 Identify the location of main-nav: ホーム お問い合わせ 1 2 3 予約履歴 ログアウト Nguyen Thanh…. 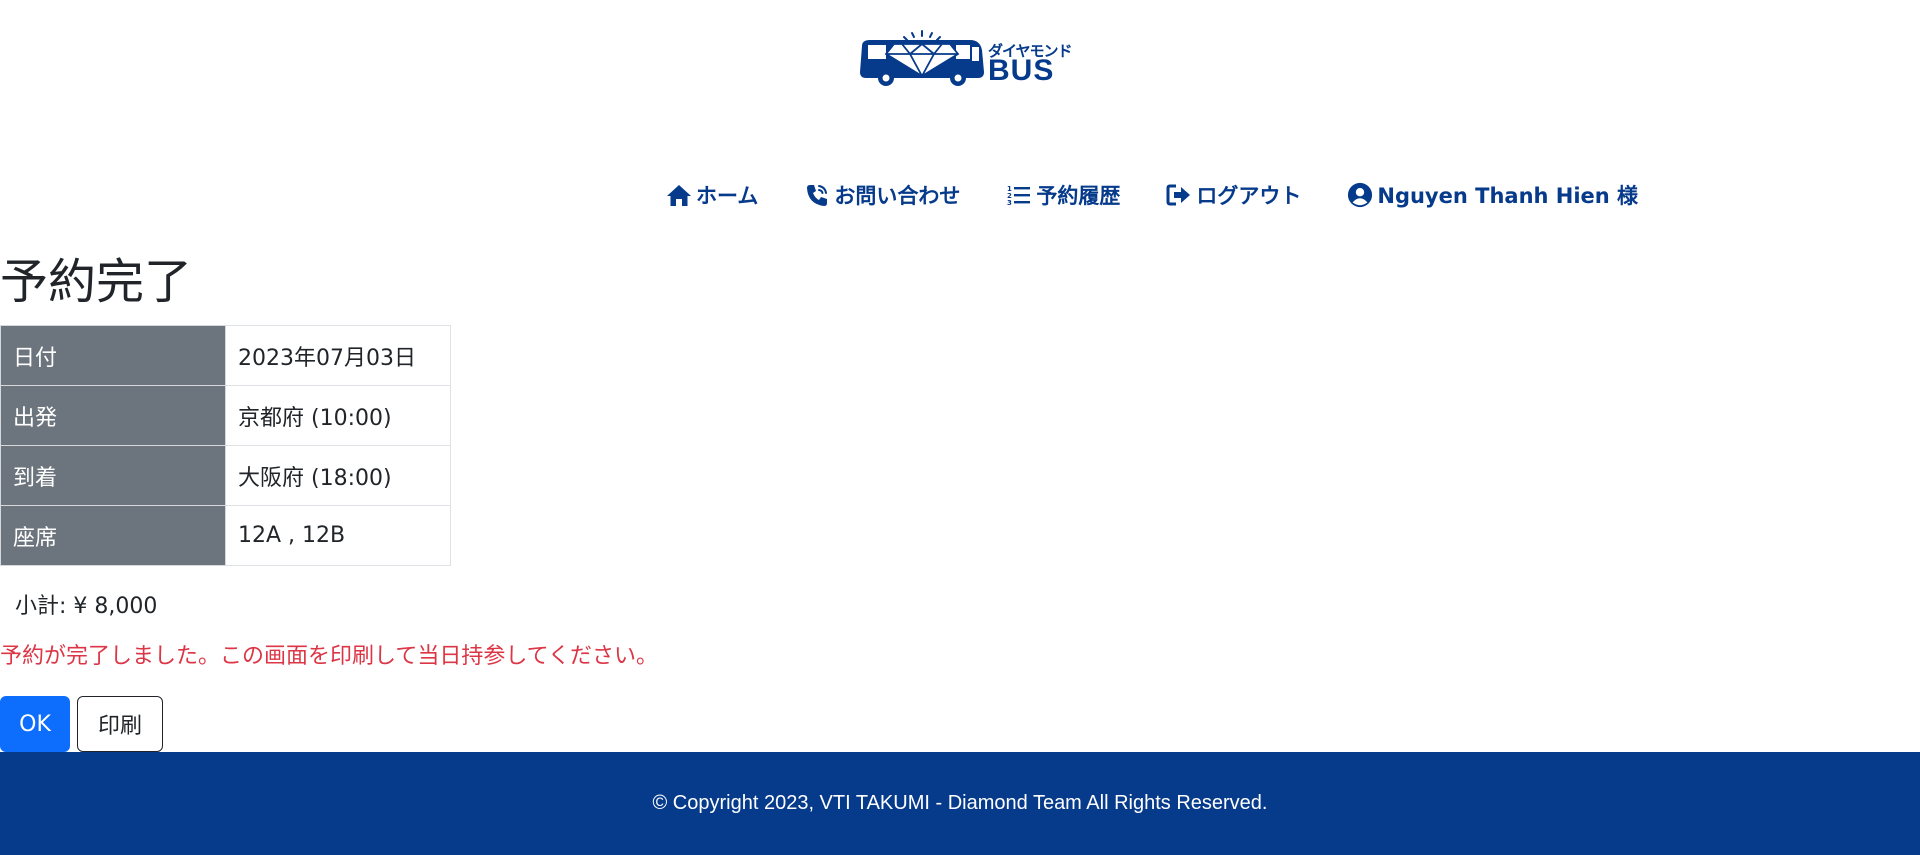
(1152, 195).